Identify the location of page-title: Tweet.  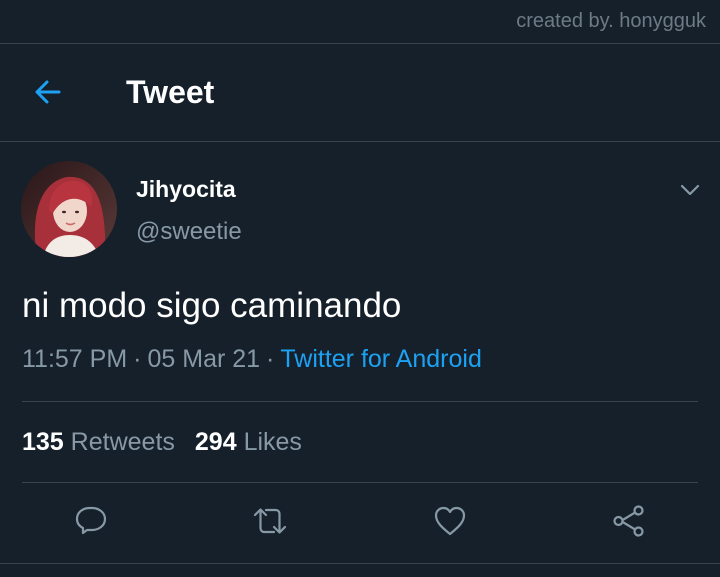
(170, 92).